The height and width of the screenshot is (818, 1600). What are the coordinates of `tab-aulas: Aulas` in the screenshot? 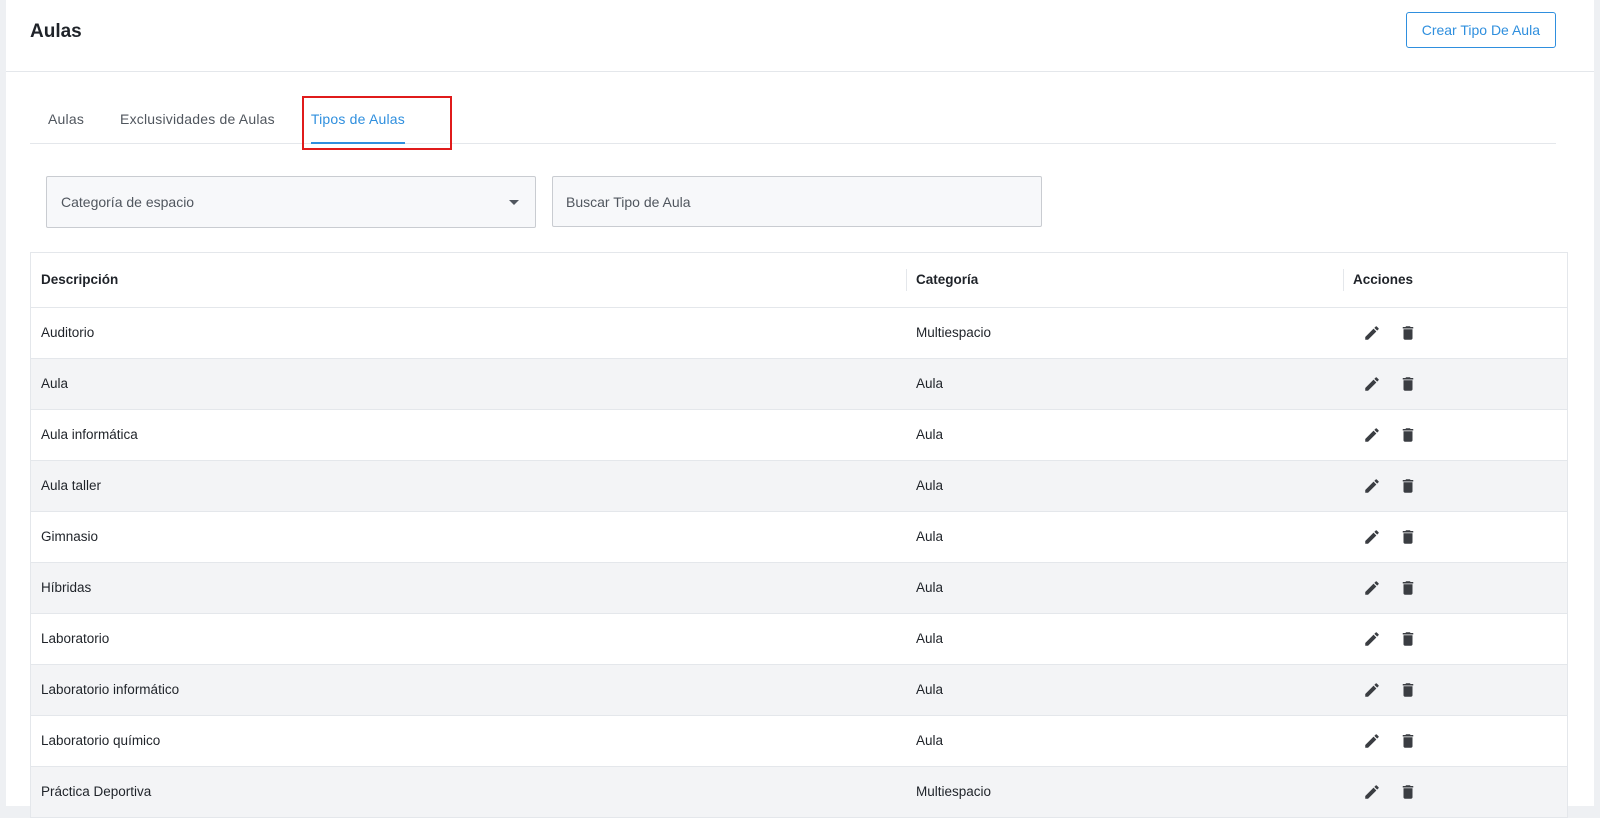 It's located at (66, 119).